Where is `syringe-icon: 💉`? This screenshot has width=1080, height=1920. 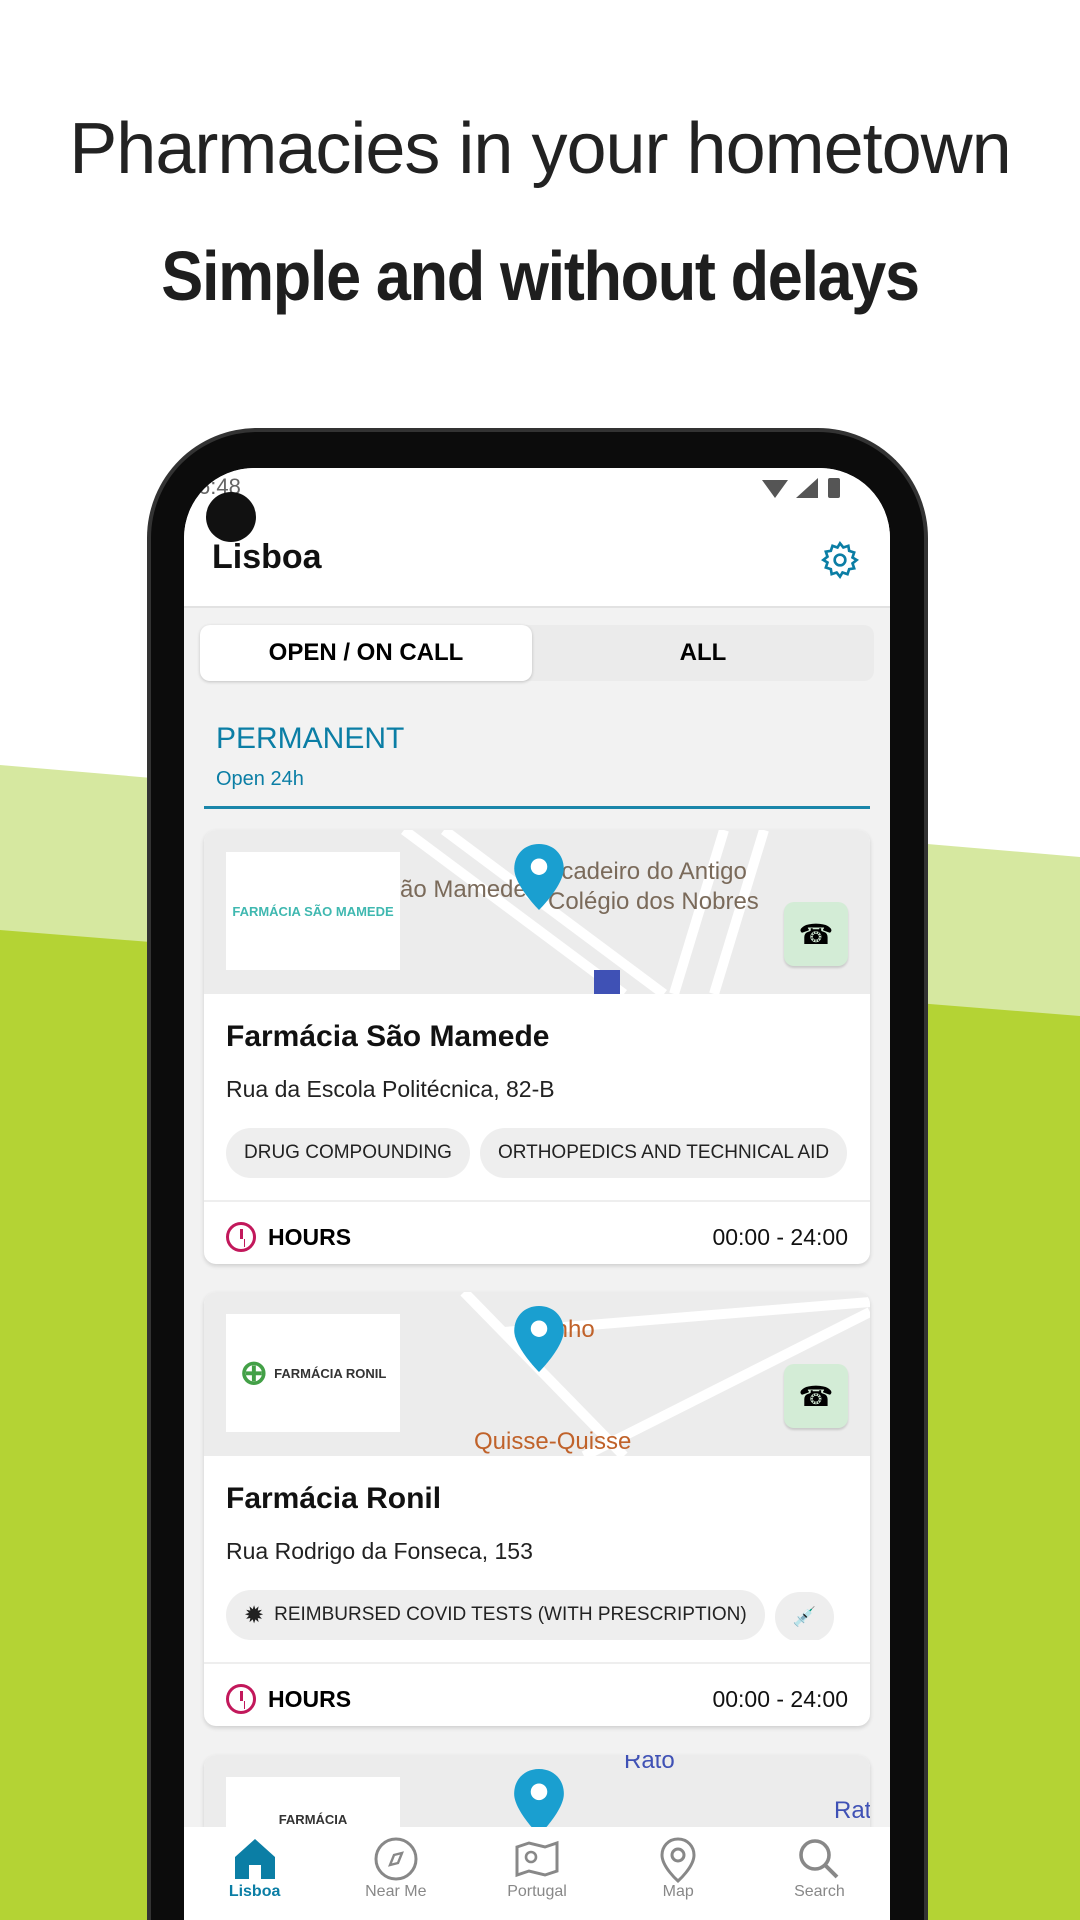
syringe-icon: 💉 is located at coordinates (804, 1617).